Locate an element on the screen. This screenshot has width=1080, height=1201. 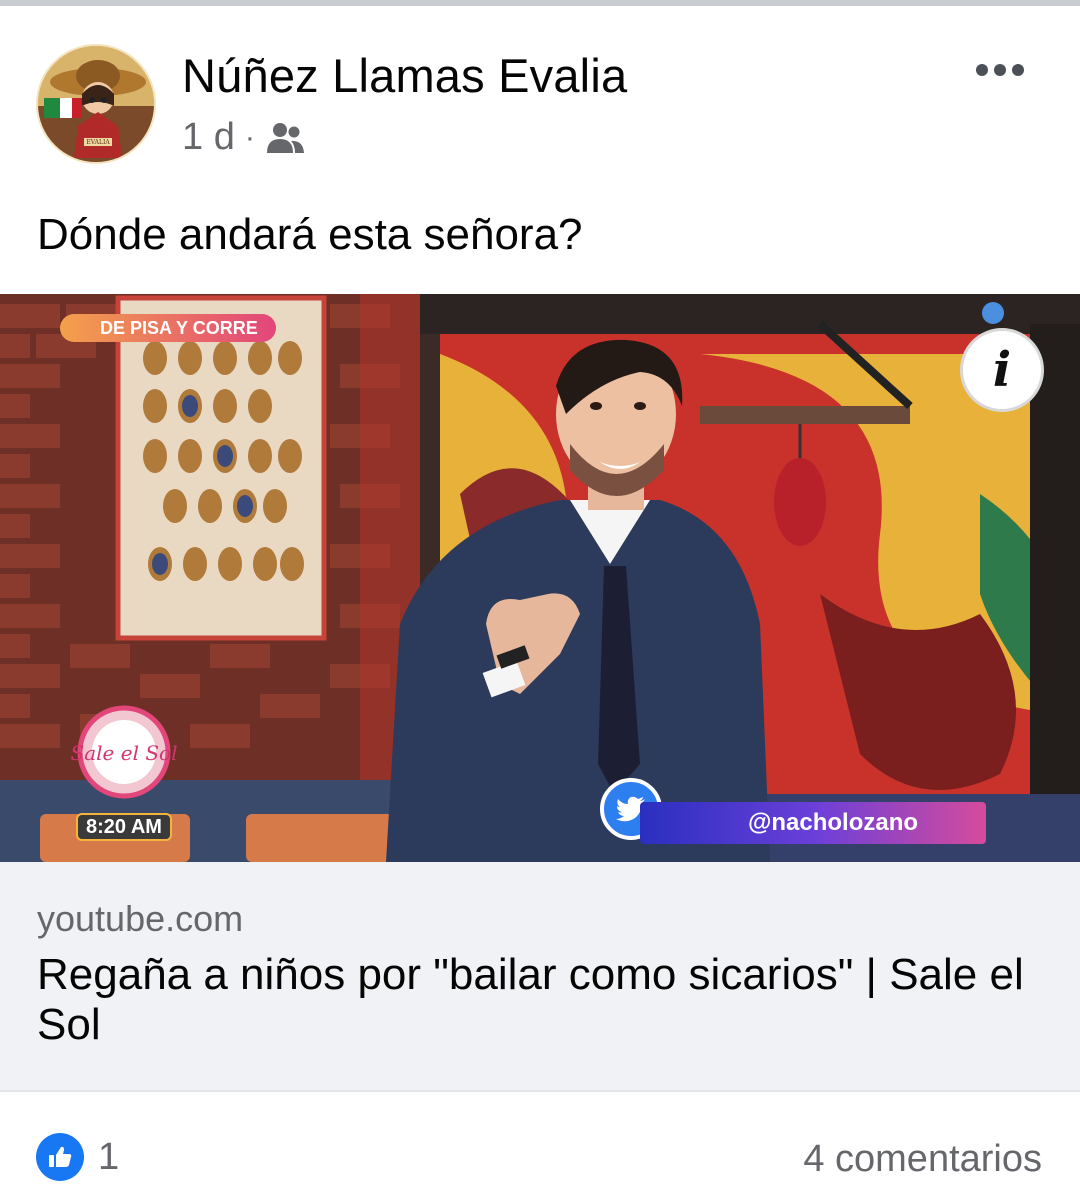
info-indicator-dot is located at coordinates (993, 313).